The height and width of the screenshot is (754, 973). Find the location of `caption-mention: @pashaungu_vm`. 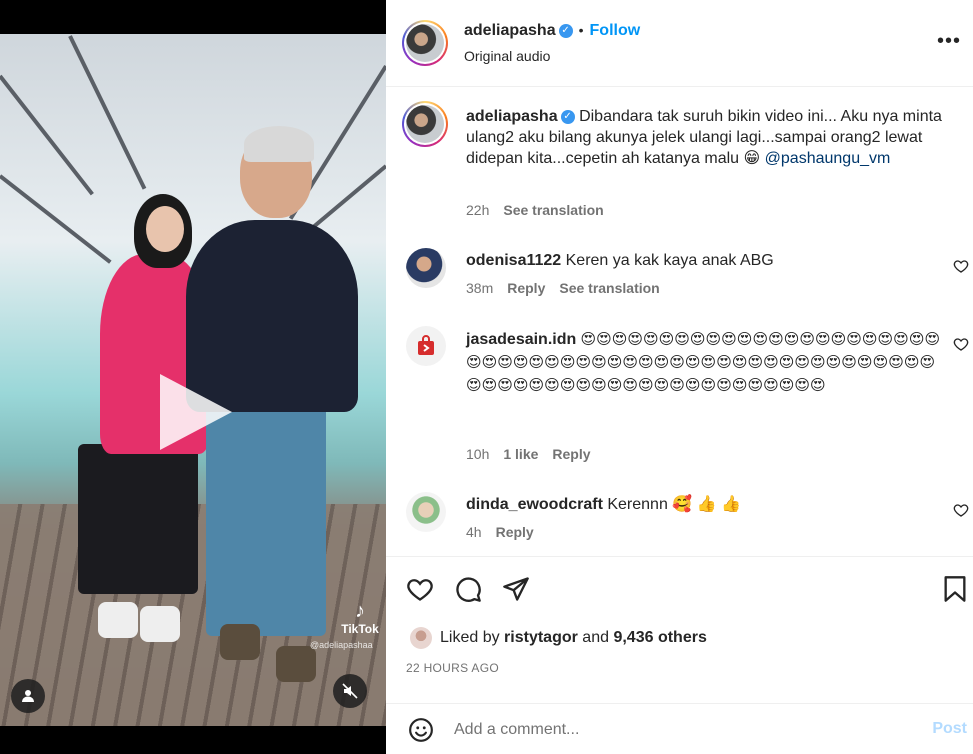

caption-mention: @pashaungu_vm is located at coordinates (828, 158).